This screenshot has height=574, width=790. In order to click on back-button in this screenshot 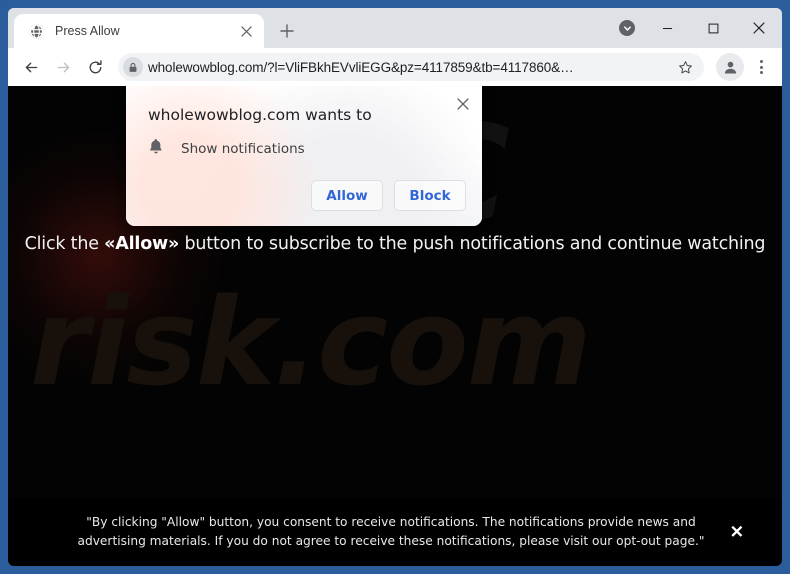, I will do `click(31, 67)`.